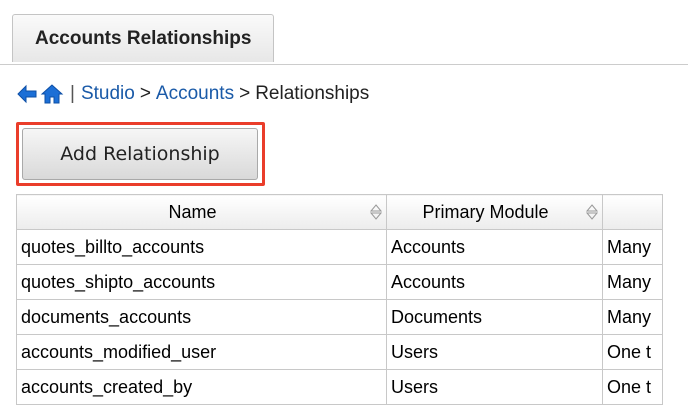 Image resolution: width=688 pixels, height=405 pixels. Describe the element at coordinates (201, 317) in the screenshot. I see `cell-name: documents_accounts` at that location.